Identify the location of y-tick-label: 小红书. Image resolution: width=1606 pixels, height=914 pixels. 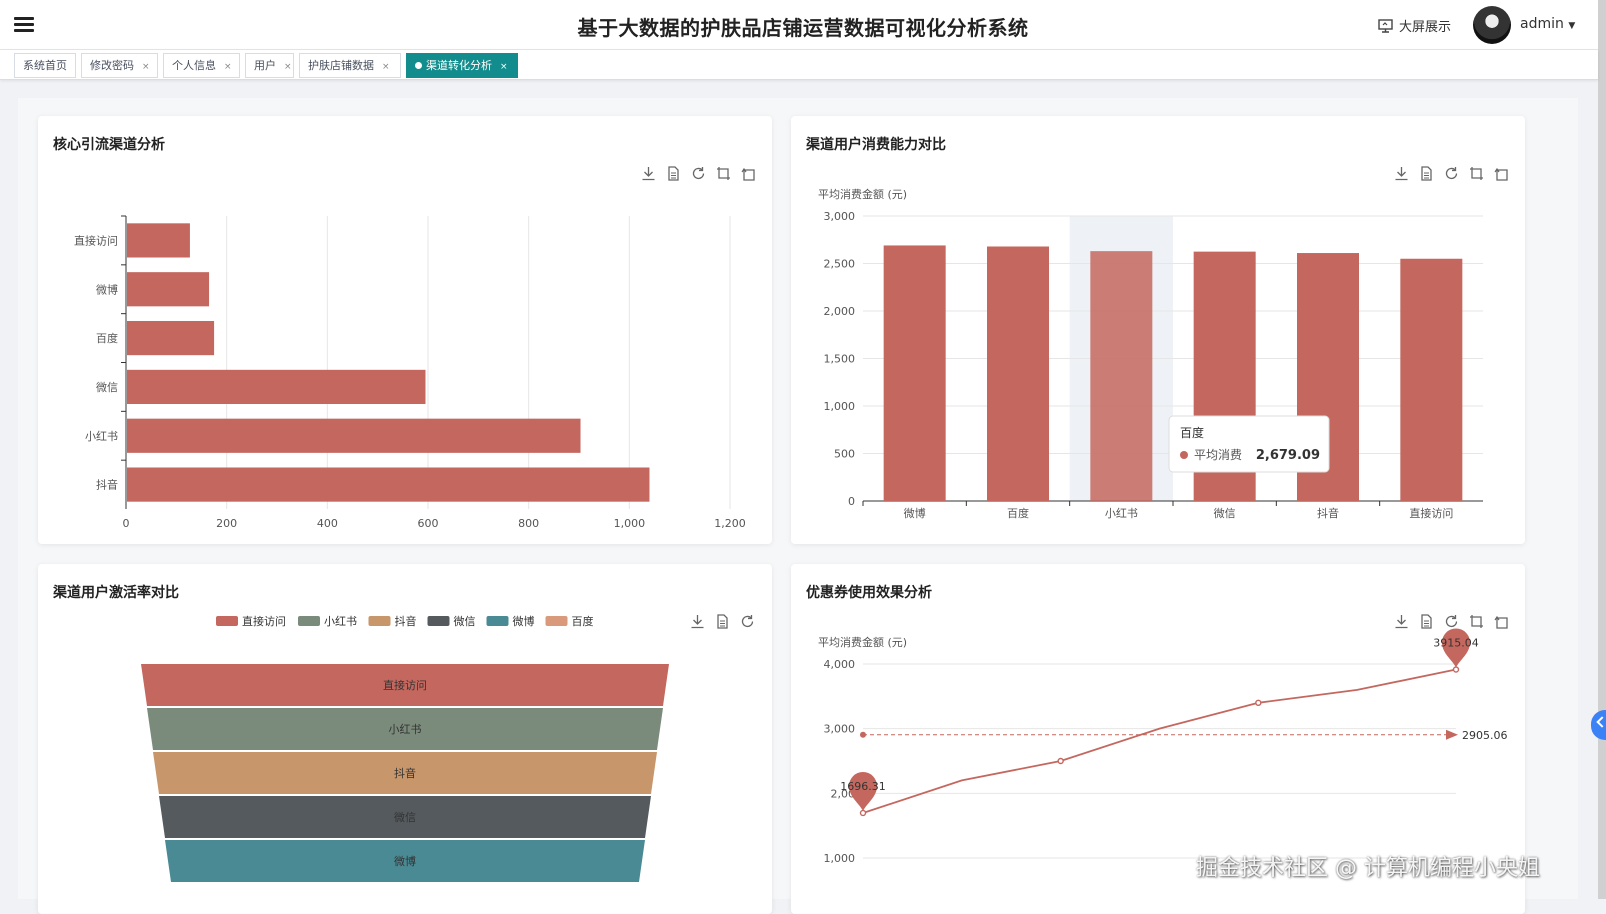
(101, 436).